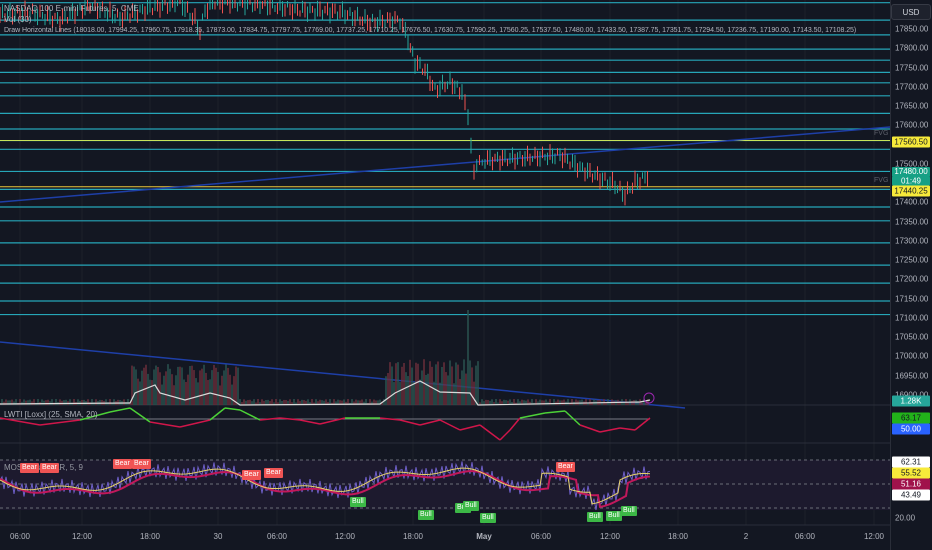 This screenshot has height=550, width=932. I want to click on last-price-tag: 17480.00, so click(911, 172).